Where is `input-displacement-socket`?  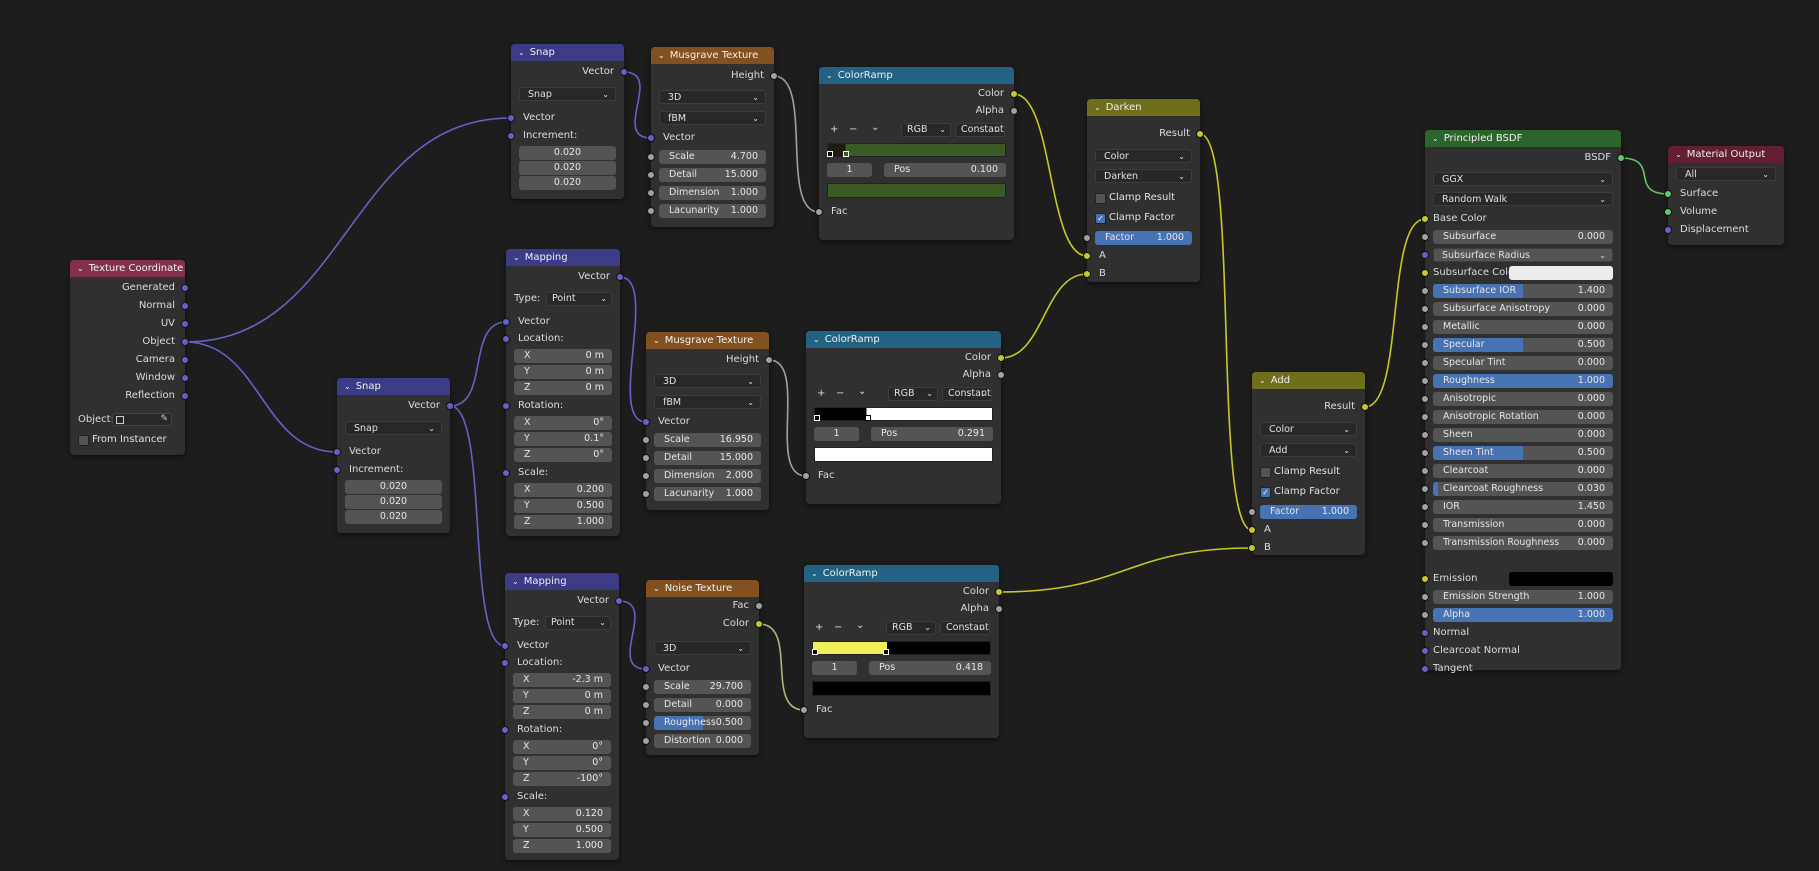
input-displacement-socket is located at coordinates (1668, 230).